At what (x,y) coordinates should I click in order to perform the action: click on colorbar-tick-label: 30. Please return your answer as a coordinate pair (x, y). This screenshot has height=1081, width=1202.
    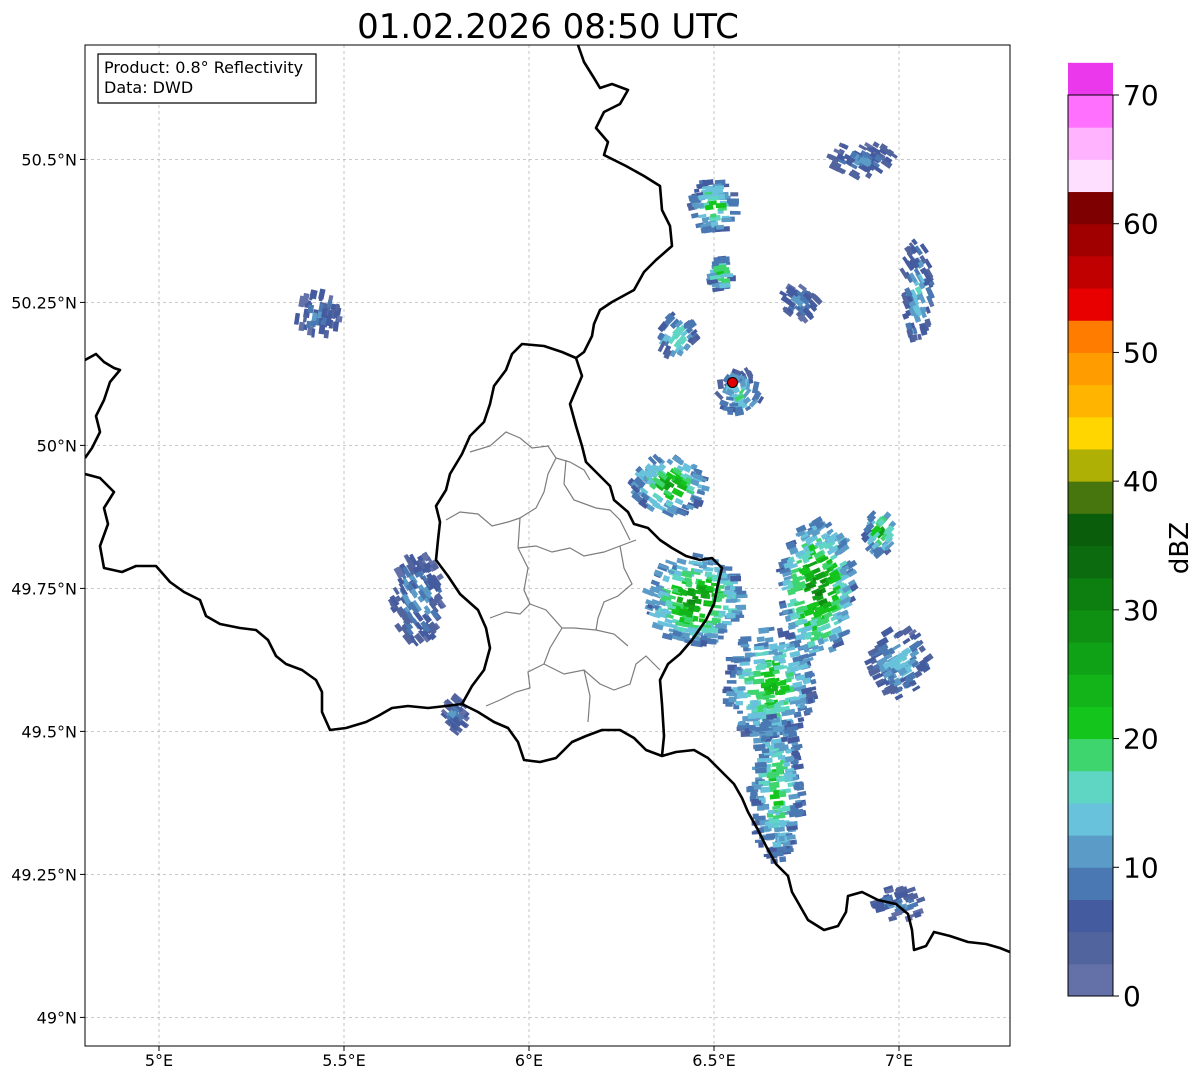
    Looking at the image, I should click on (1141, 610).